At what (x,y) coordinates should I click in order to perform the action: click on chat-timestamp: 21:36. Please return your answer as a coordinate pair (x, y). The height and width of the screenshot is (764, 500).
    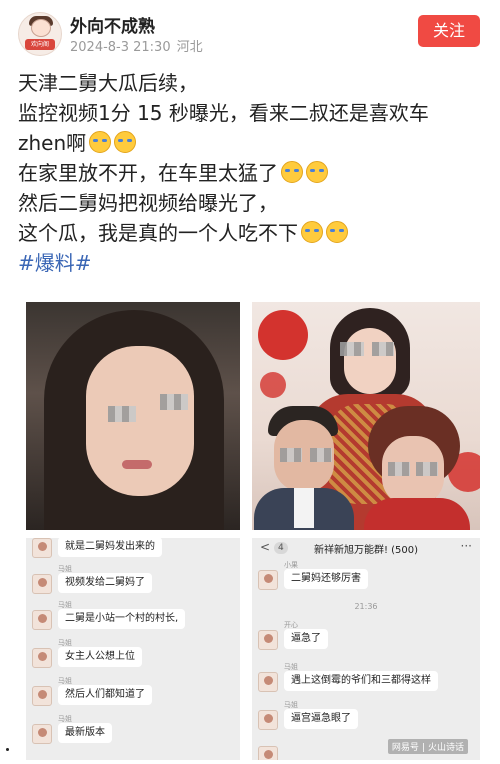
    Looking at the image, I should click on (366, 606).